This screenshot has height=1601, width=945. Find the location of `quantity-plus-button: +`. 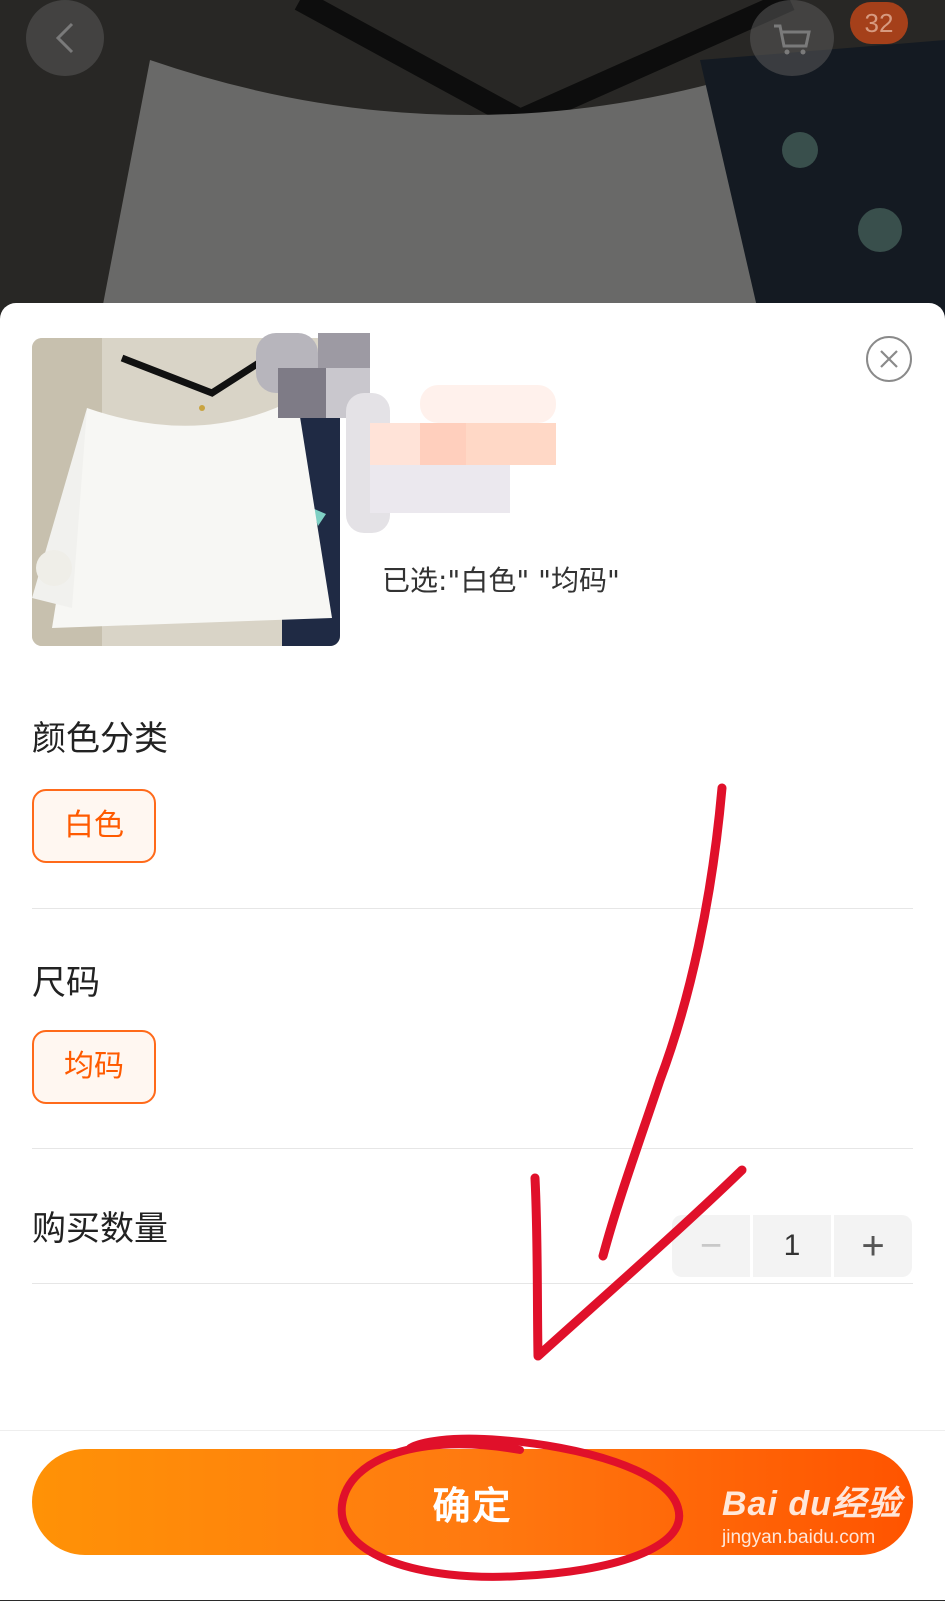

quantity-plus-button: + is located at coordinates (873, 1246).